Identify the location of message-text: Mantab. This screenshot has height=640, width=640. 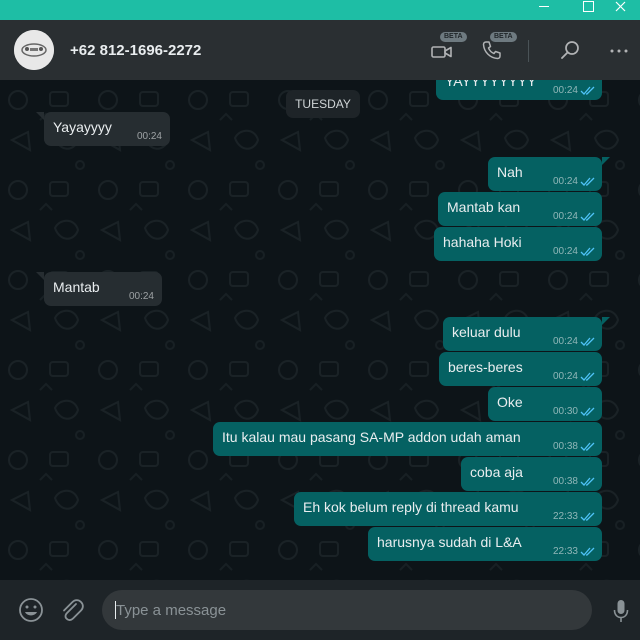
(76, 287).